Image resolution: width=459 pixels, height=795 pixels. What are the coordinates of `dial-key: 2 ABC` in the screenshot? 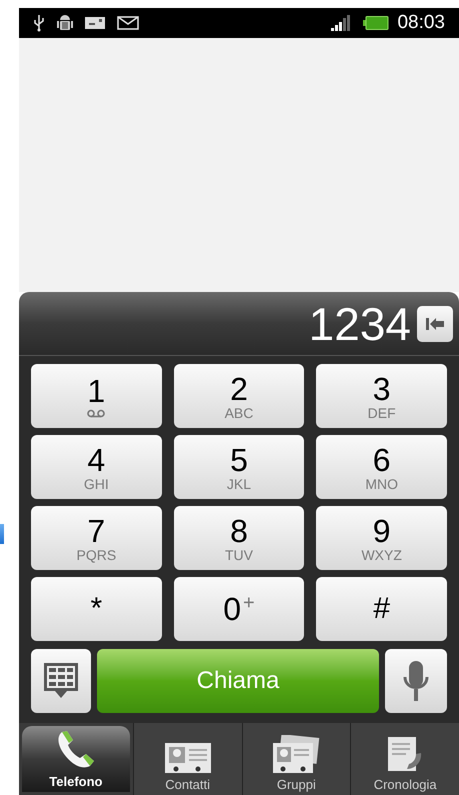 It's located at (239, 396).